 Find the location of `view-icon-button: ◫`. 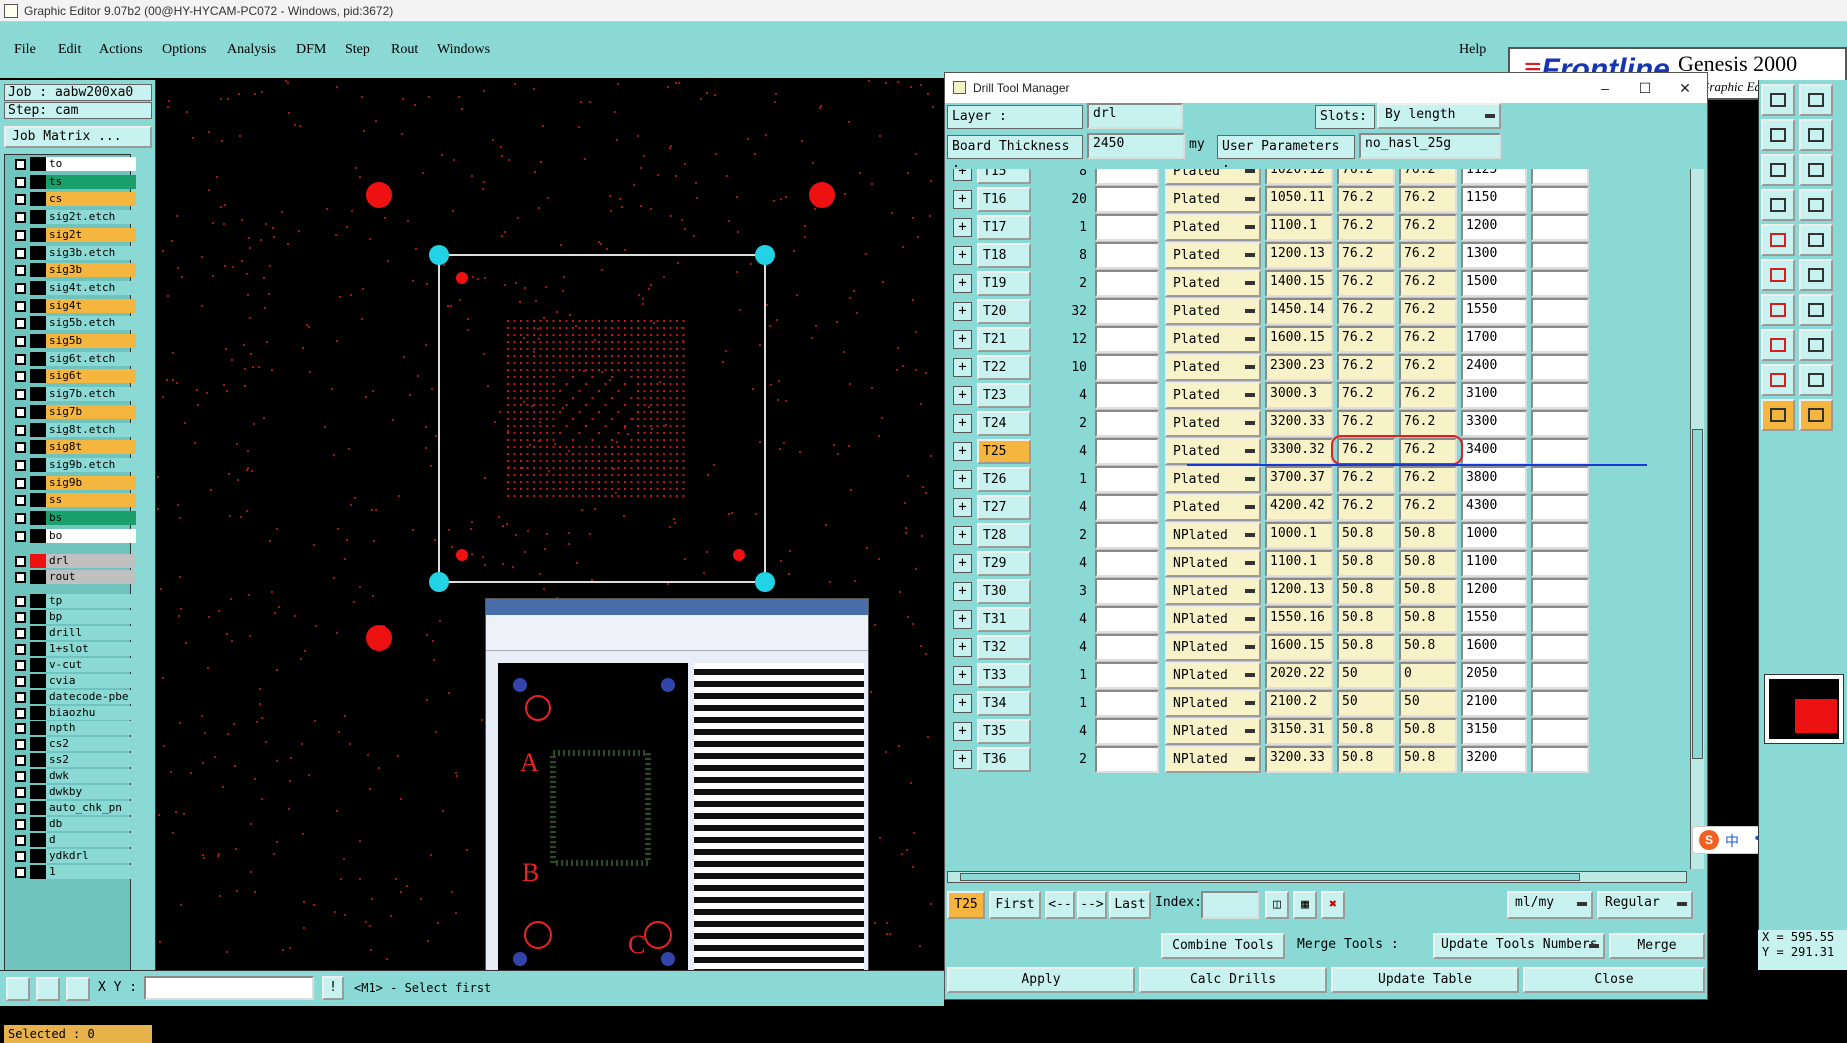

view-icon-button: ◫ is located at coordinates (1277, 905).